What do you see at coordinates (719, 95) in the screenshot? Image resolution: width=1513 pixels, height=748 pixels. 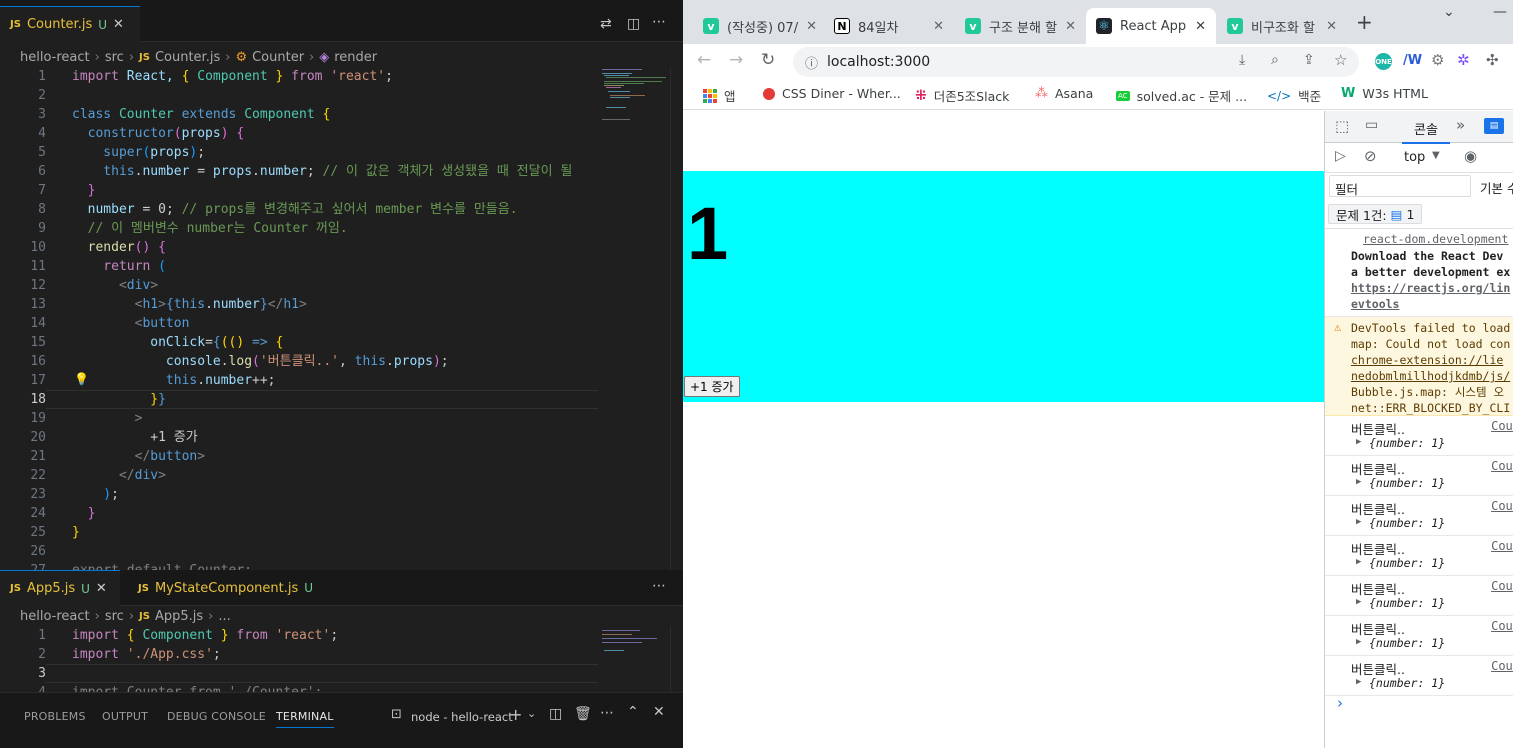 I see `bookmark-apps: 앱` at bounding box center [719, 95].